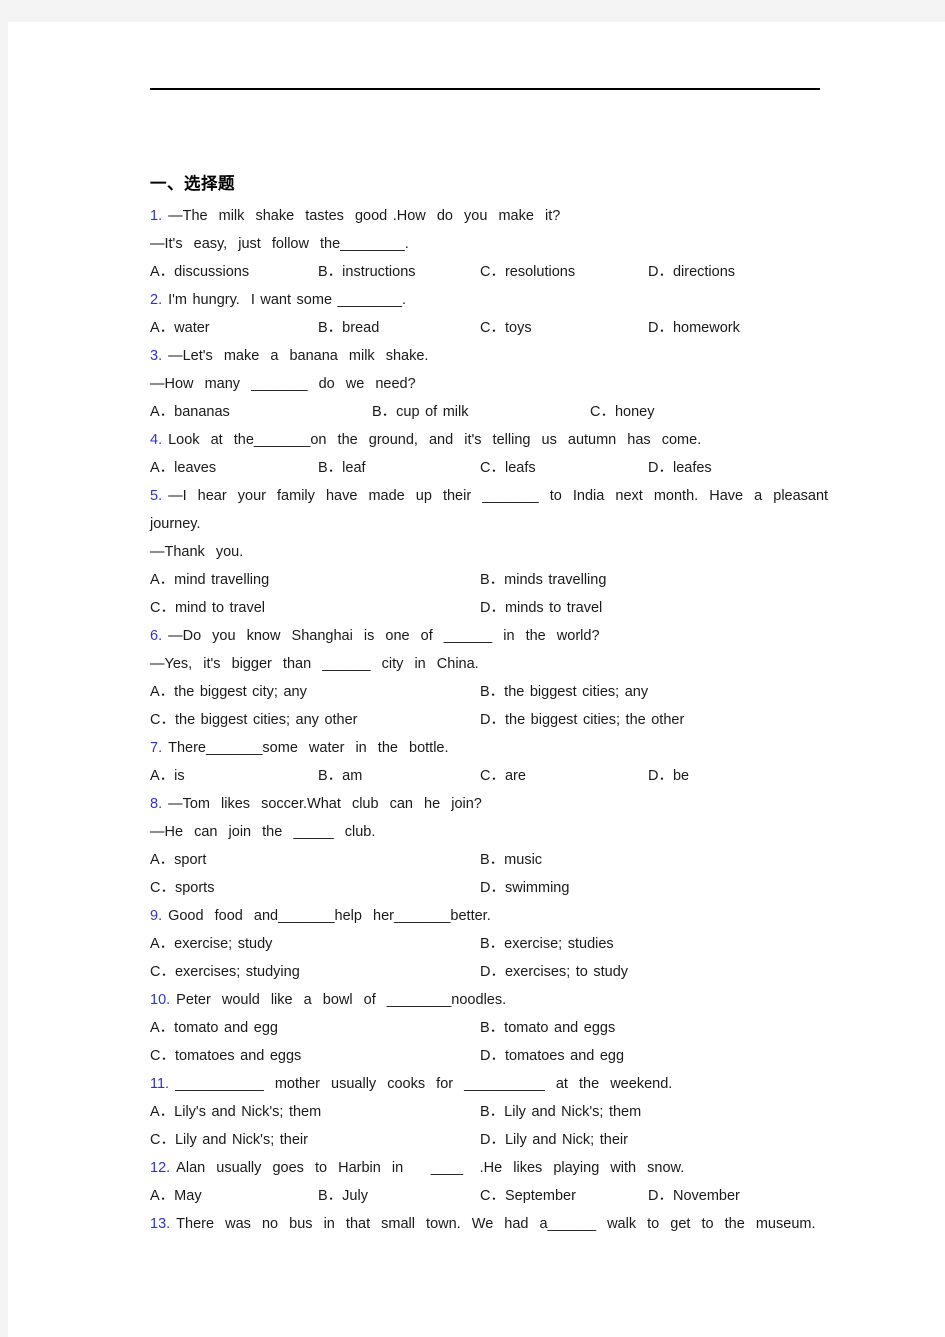 Image resolution: width=945 pixels, height=1337 pixels. Describe the element at coordinates (694, 1196) in the screenshot. I see `option-choice: D．November` at that location.